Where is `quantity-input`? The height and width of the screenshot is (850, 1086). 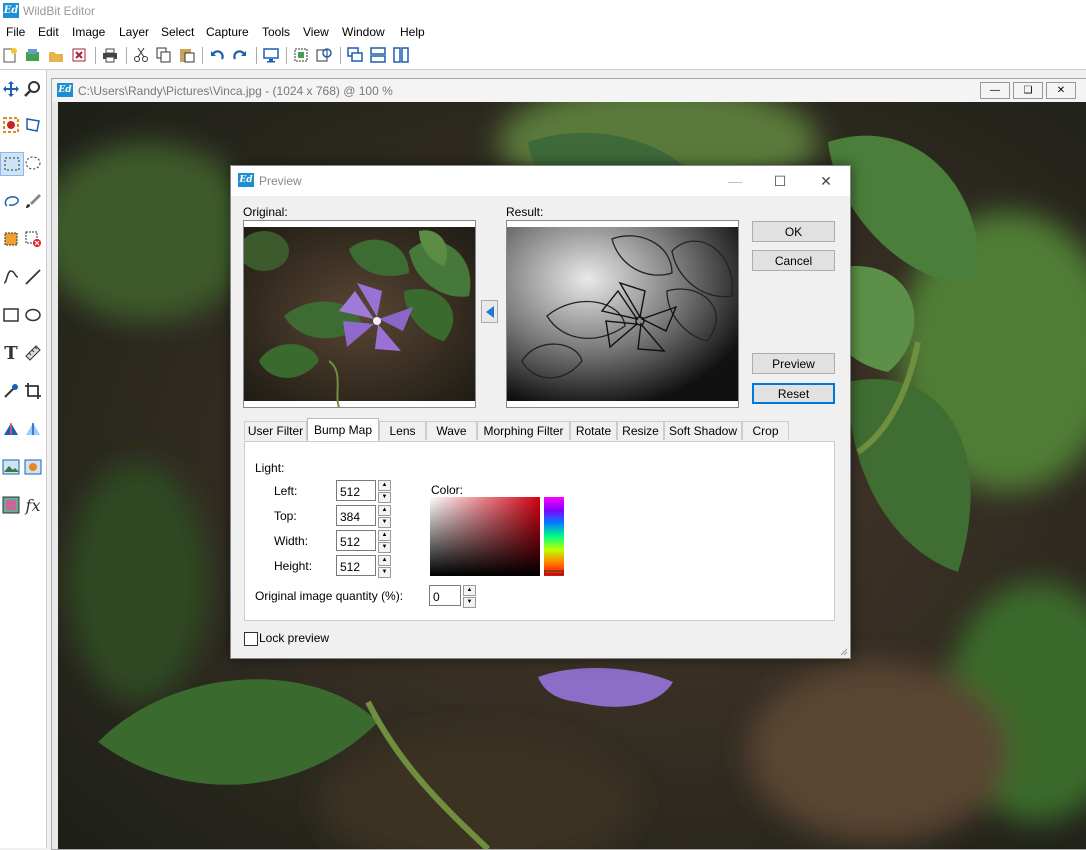 quantity-input is located at coordinates (445, 595).